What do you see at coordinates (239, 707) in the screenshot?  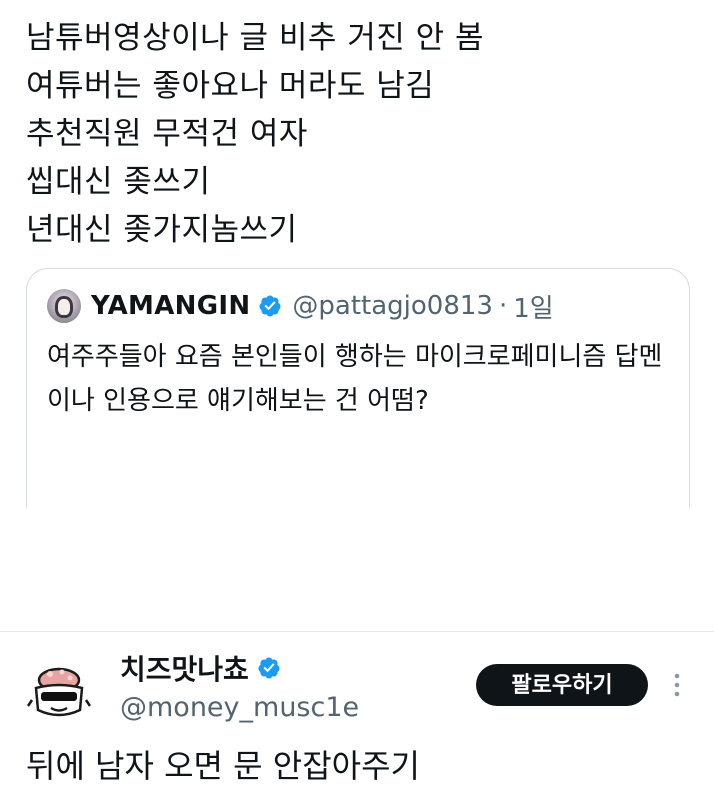 I see `reply-user-handle: @money_musc1e` at bounding box center [239, 707].